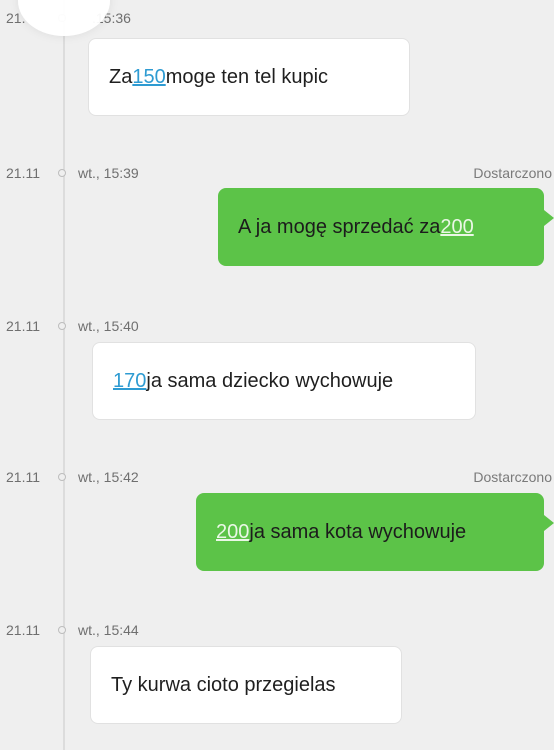 The image size is (554, 750). What do you see at coordinates (108, 477) in the screenshot?
I see `timestamp-time: wt., 15:42` at bounding box center [108, 477].